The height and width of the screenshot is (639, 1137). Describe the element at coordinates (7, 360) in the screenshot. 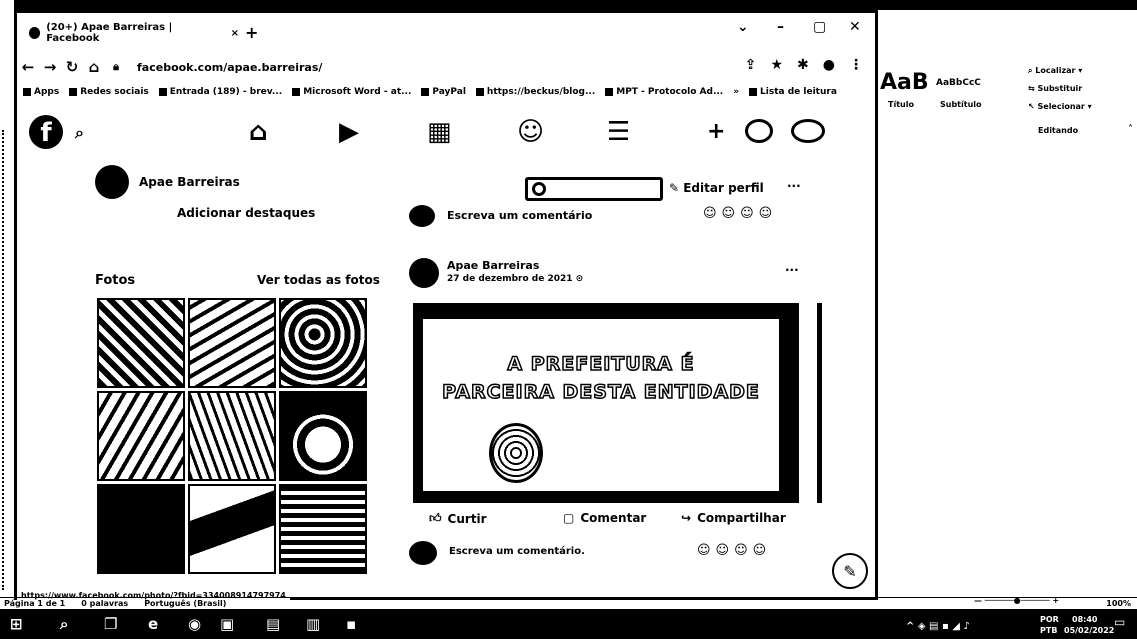

I see `vertical-ruler` at that location.